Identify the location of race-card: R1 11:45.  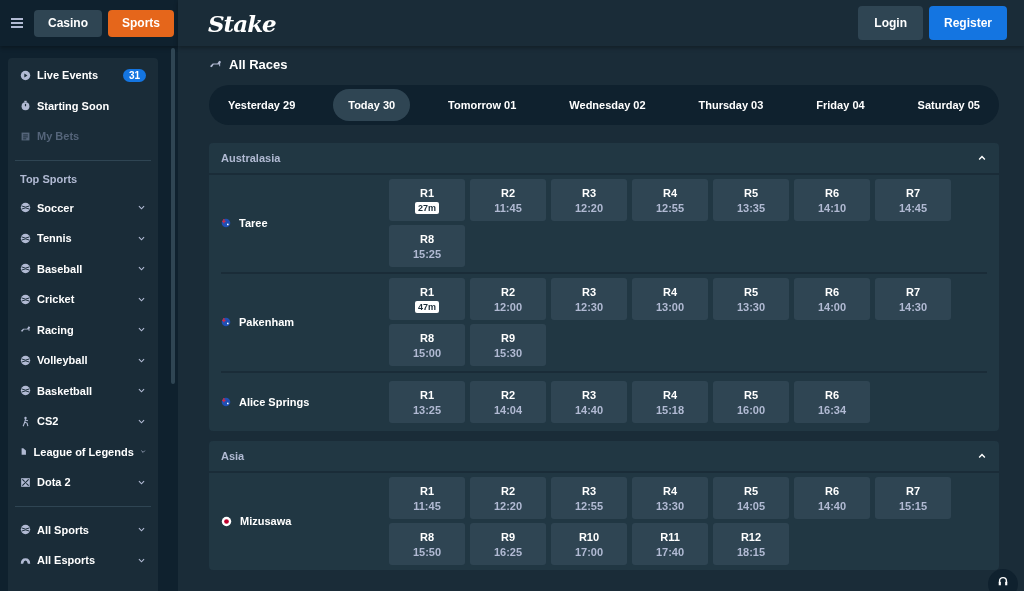
(427, 498).